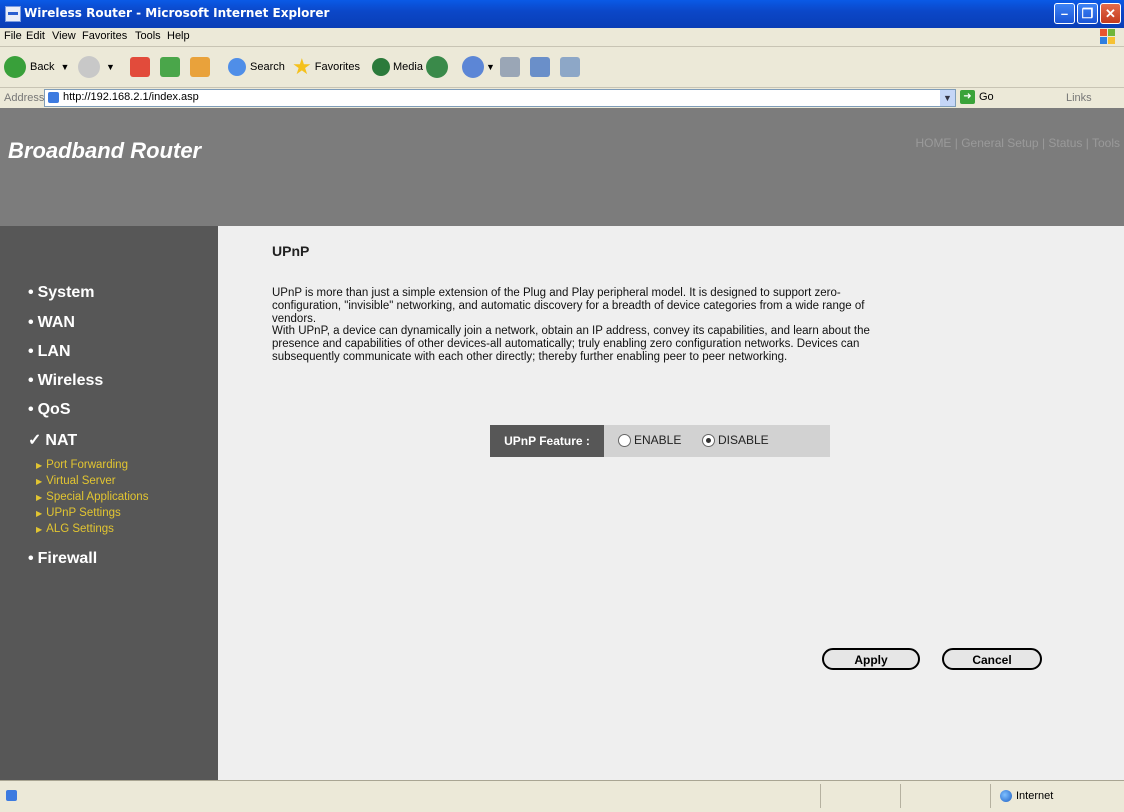 The height and width of the screenshot is (812, 1124). I want to click on sidebar-item-label: System, so click(66, 292).